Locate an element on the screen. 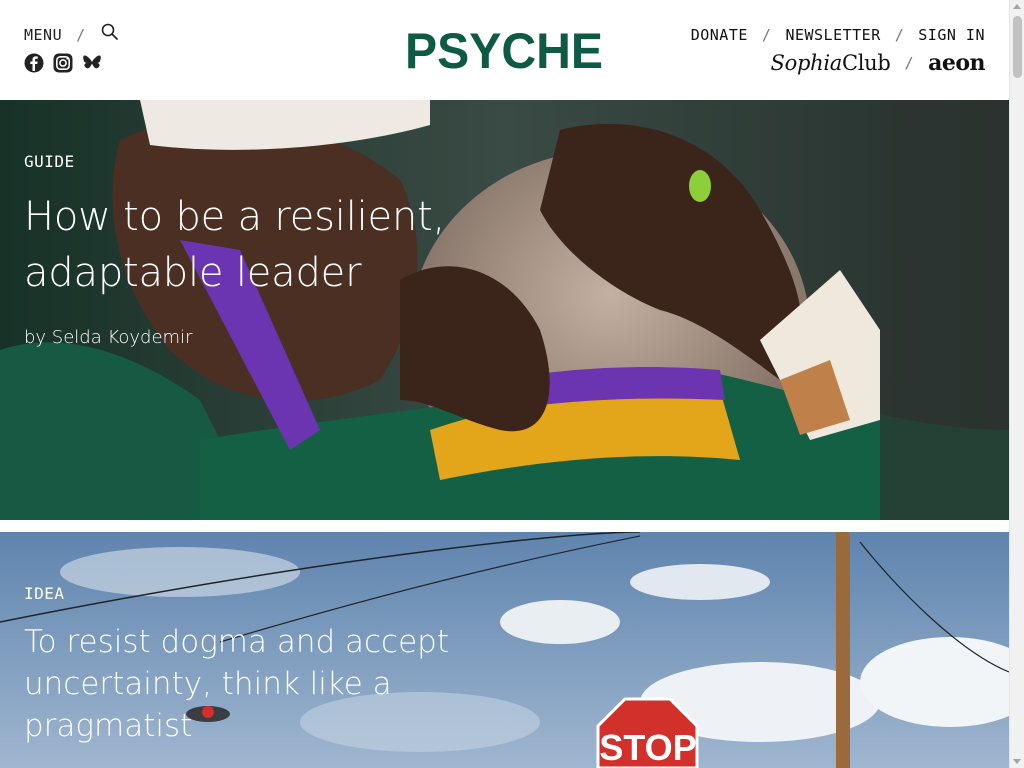 This screenshot has width=1024, height=768. scroll-up-arrow-icon is located at coordinates (1017, 6).